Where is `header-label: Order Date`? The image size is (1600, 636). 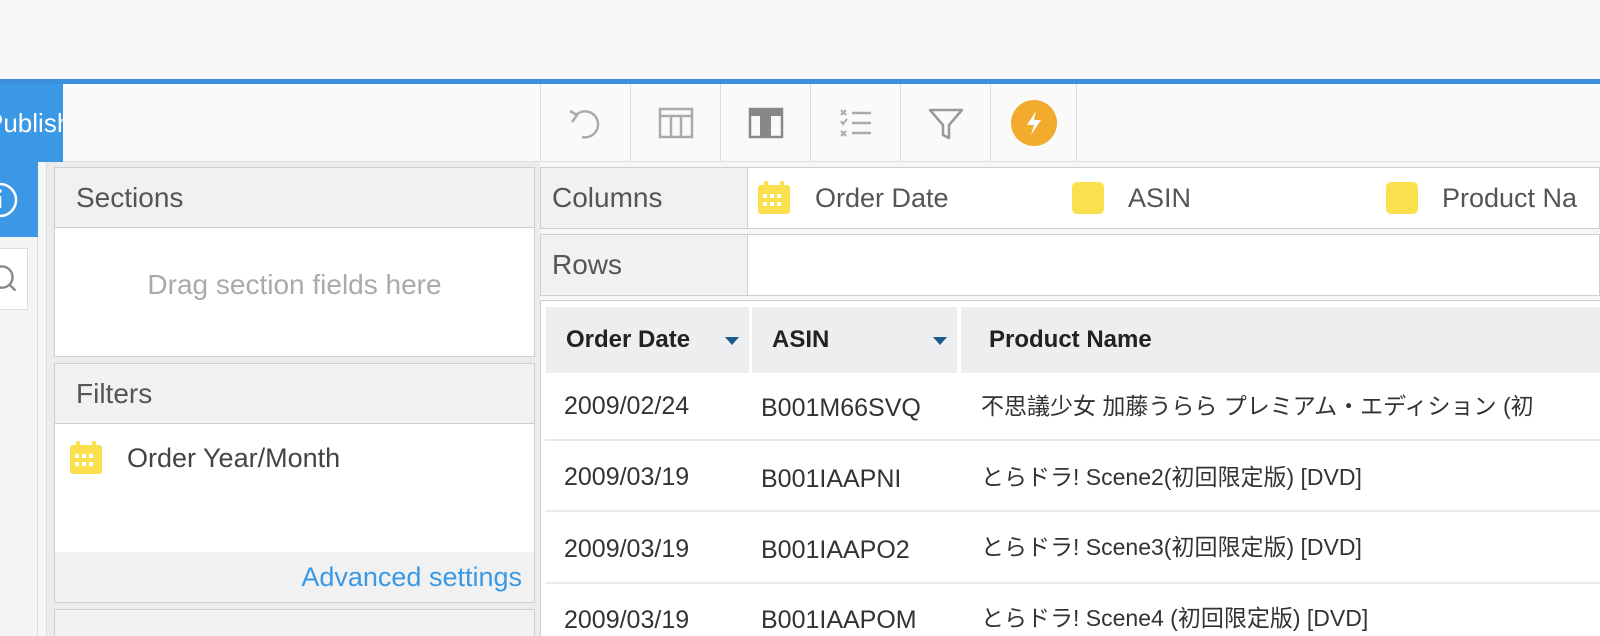
header-label: Order Date is located at coordinates (628, 339).